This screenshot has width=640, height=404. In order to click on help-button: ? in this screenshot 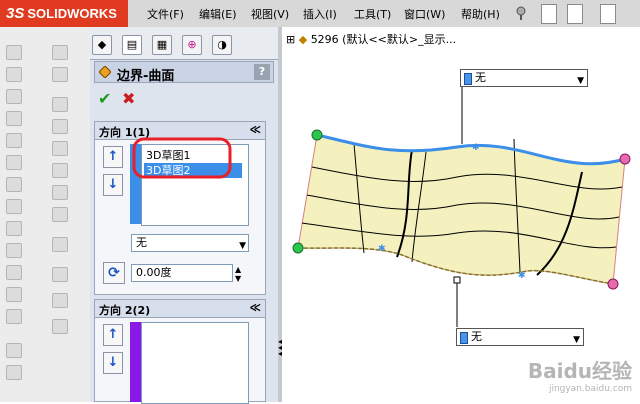, I will do `click(262, 72)`.